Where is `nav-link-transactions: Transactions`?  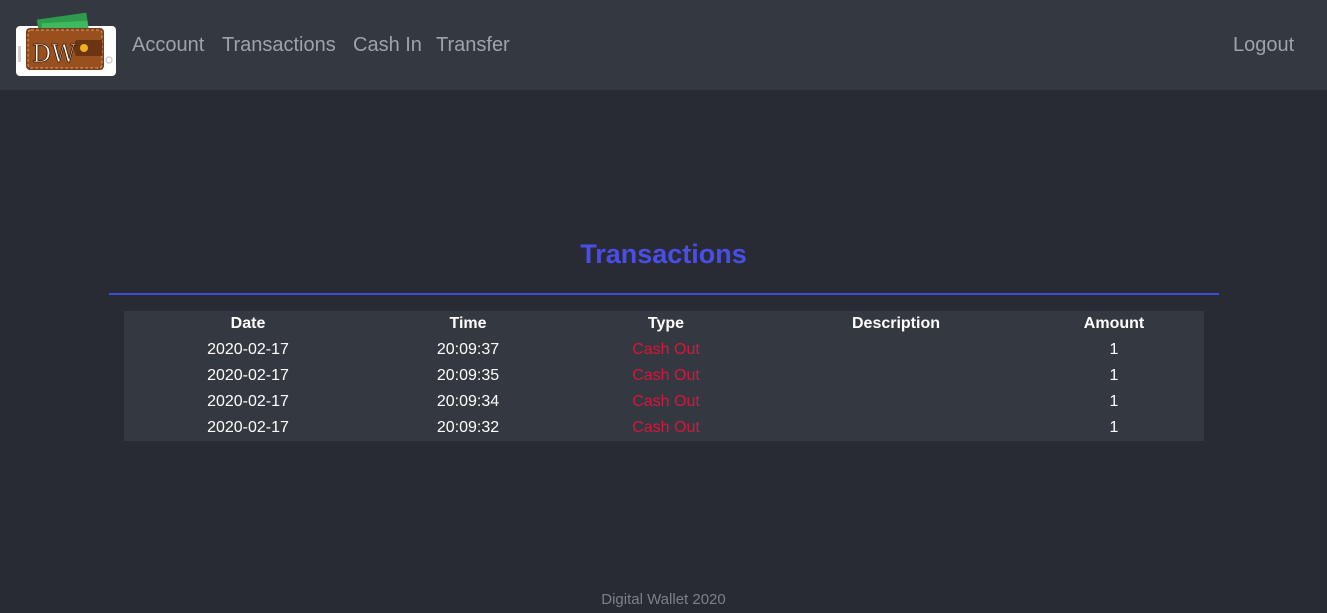 nav-link-transactions: Transactions is located at coordinates (279, 45).